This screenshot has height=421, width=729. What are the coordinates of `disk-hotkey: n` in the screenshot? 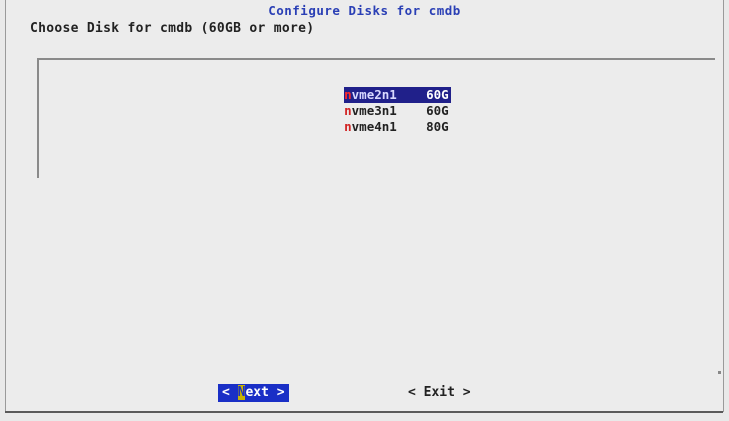 It's located at (348, 126).